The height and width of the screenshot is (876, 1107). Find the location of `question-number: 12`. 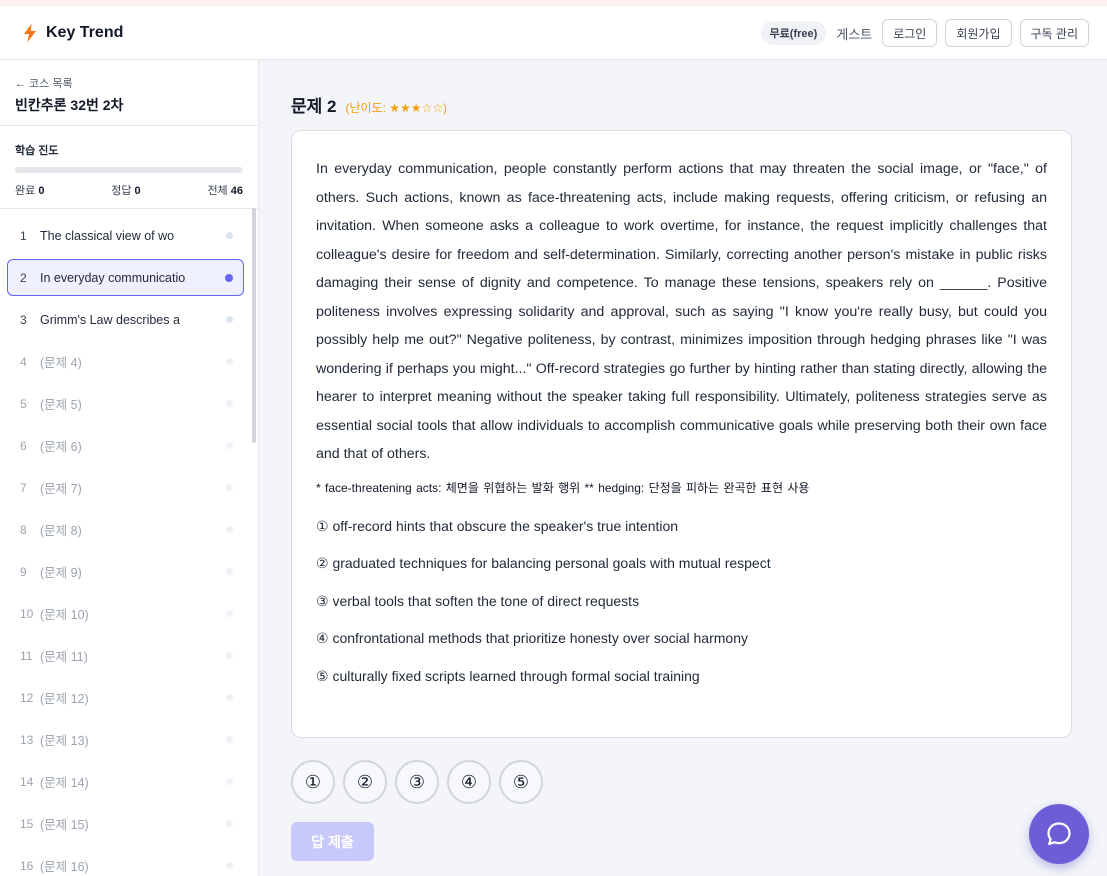

question-number: 12 is located at coordinates (27, 697).